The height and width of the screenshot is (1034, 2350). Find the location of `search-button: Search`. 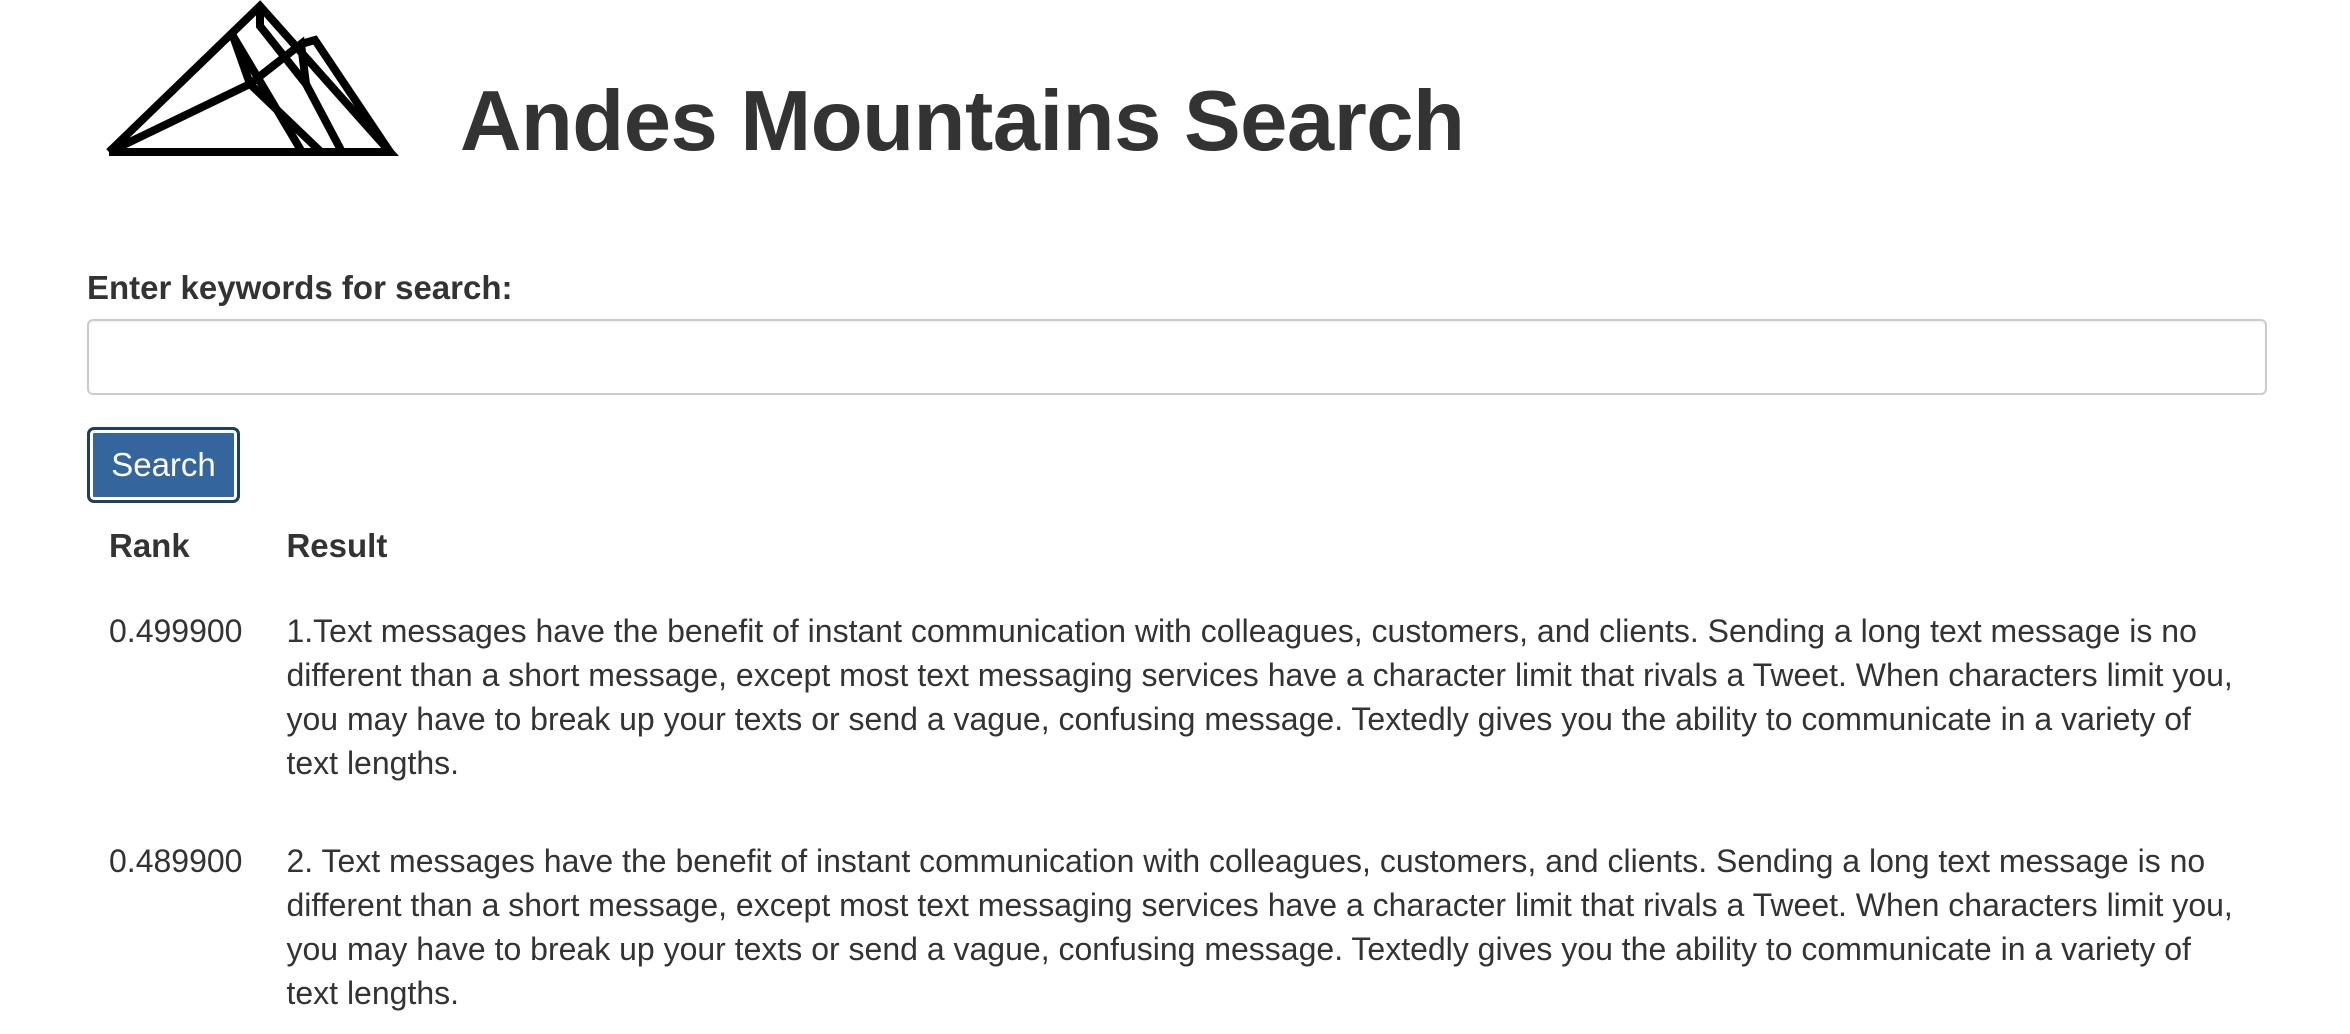

search-button: Search is located at coordinates (163, 465).